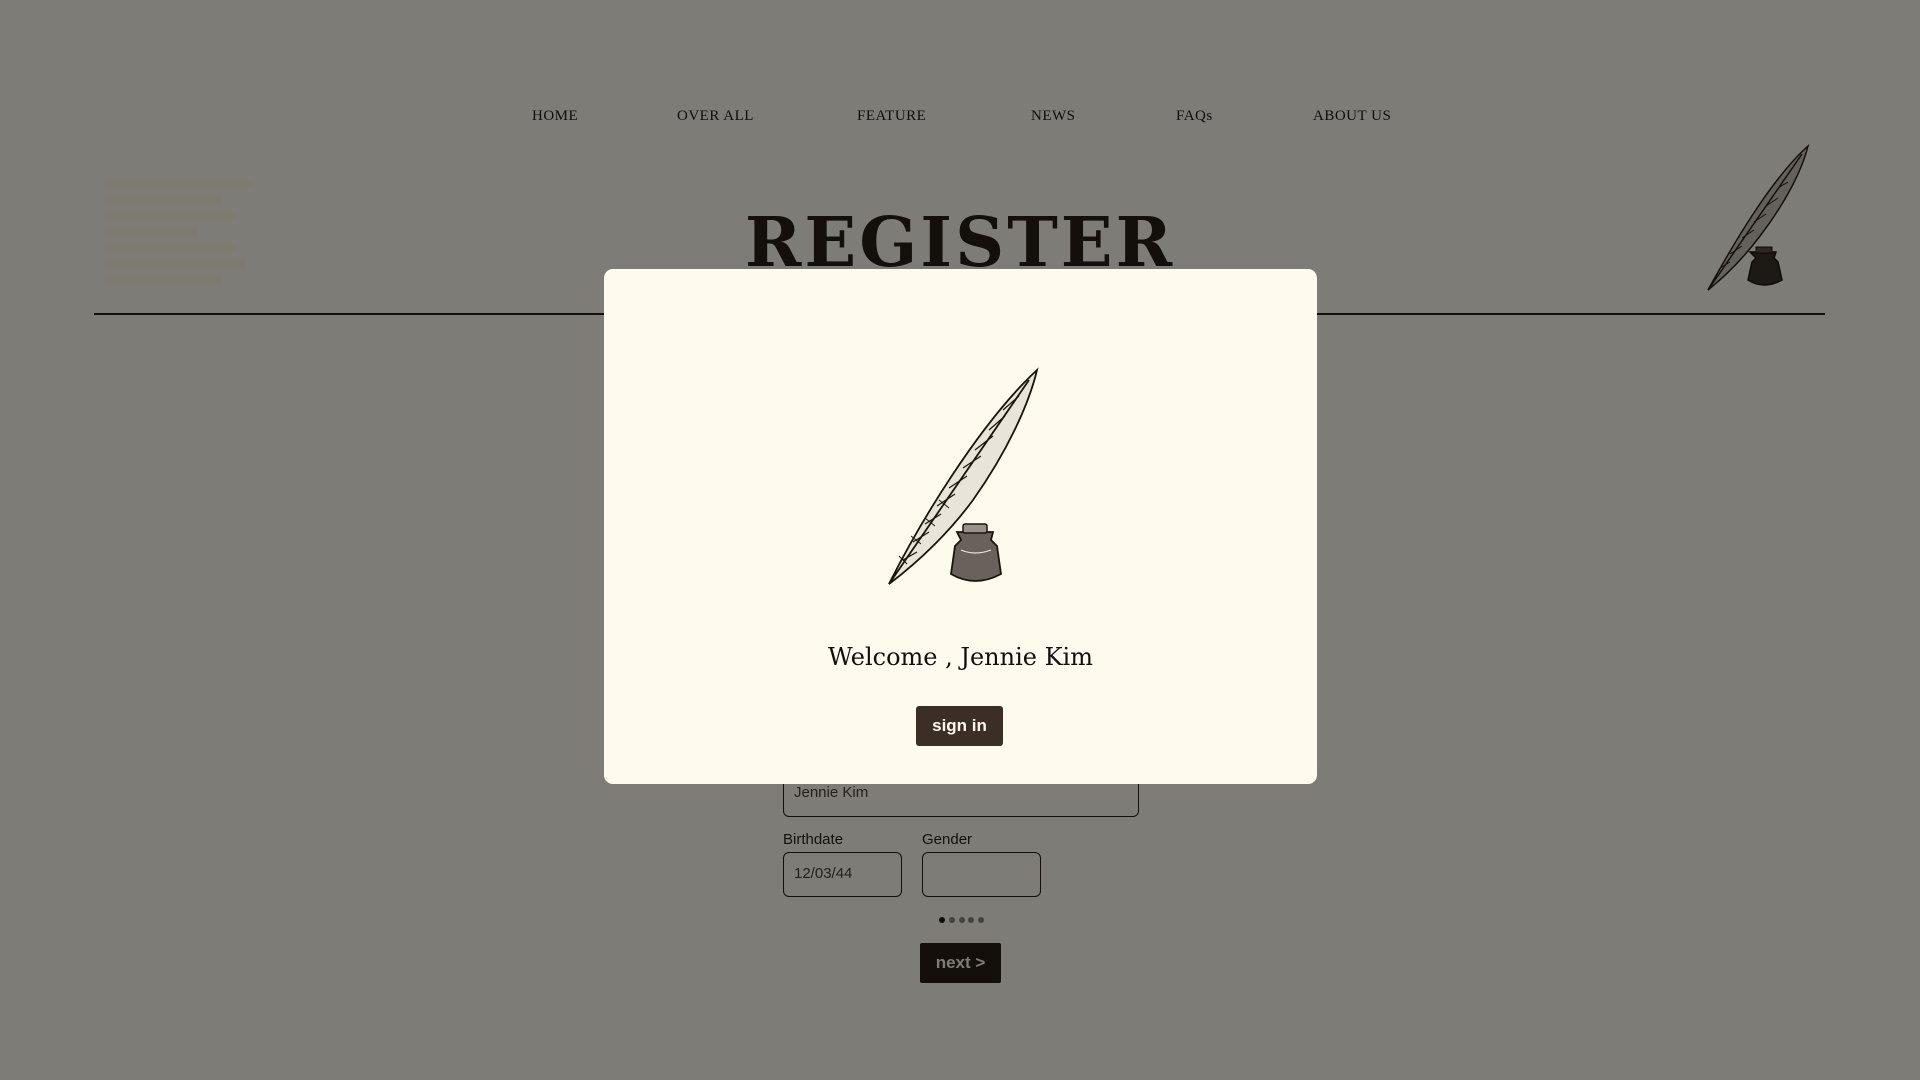 The height and width of the screenshot is (1080, 1920). What do you see at coordinates (959, 726) in the screenshot?
I see `sign-in-button: sign in` at bounding box center [959, 726].